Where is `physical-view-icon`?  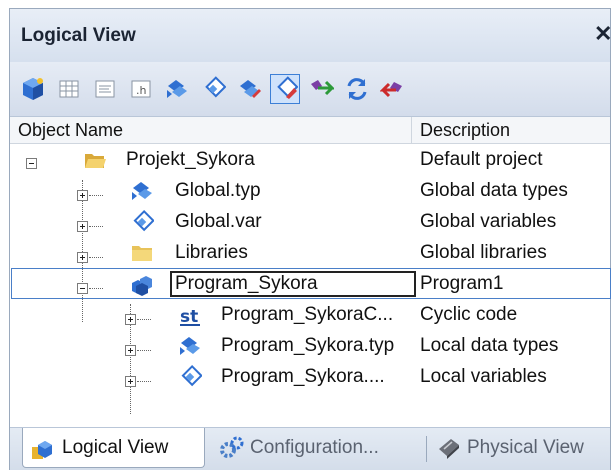
physical-view-icon is located at coordinates (449, 449).